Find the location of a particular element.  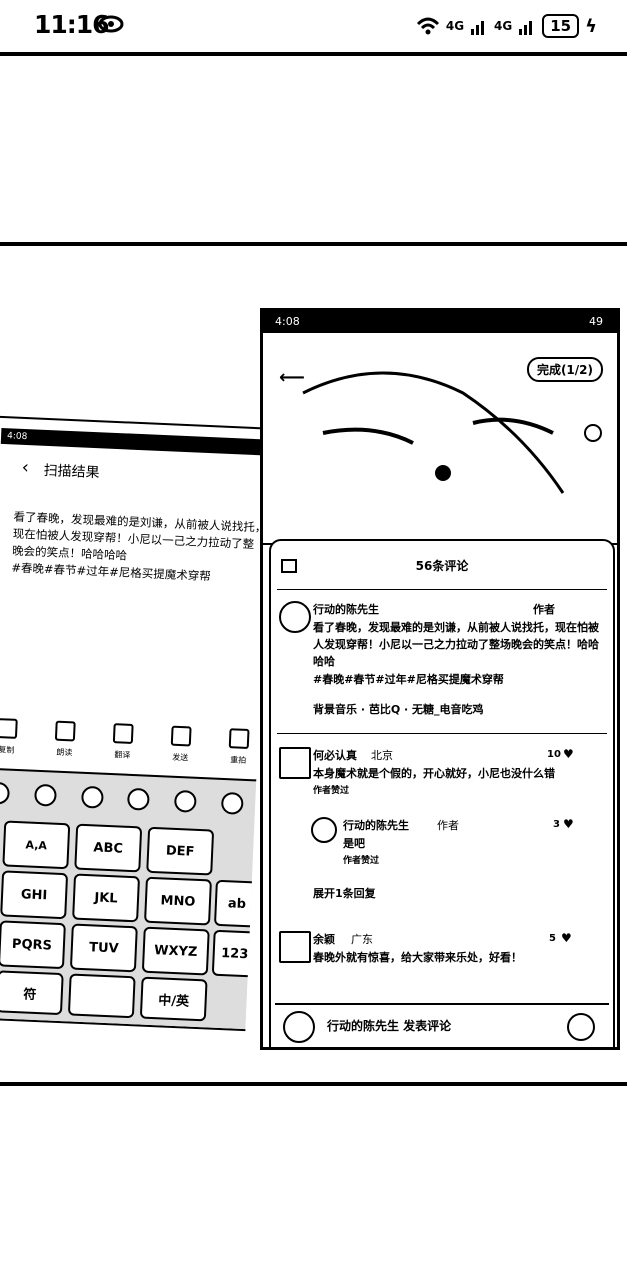

key-123: 123 is located at coordinates (234, 953).